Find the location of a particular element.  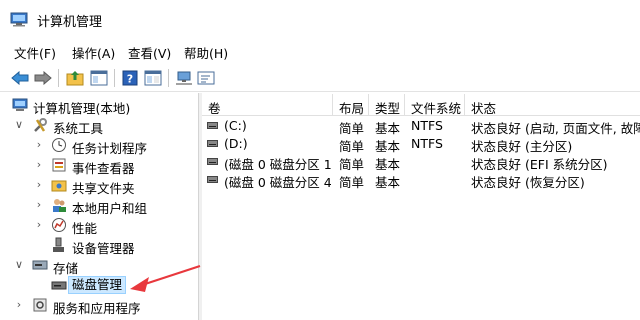

table-row: (C:) 简单 基本 NTFS 状态良好 (启动, 页面文件, 故障转 is located at coordinates (421, 126).